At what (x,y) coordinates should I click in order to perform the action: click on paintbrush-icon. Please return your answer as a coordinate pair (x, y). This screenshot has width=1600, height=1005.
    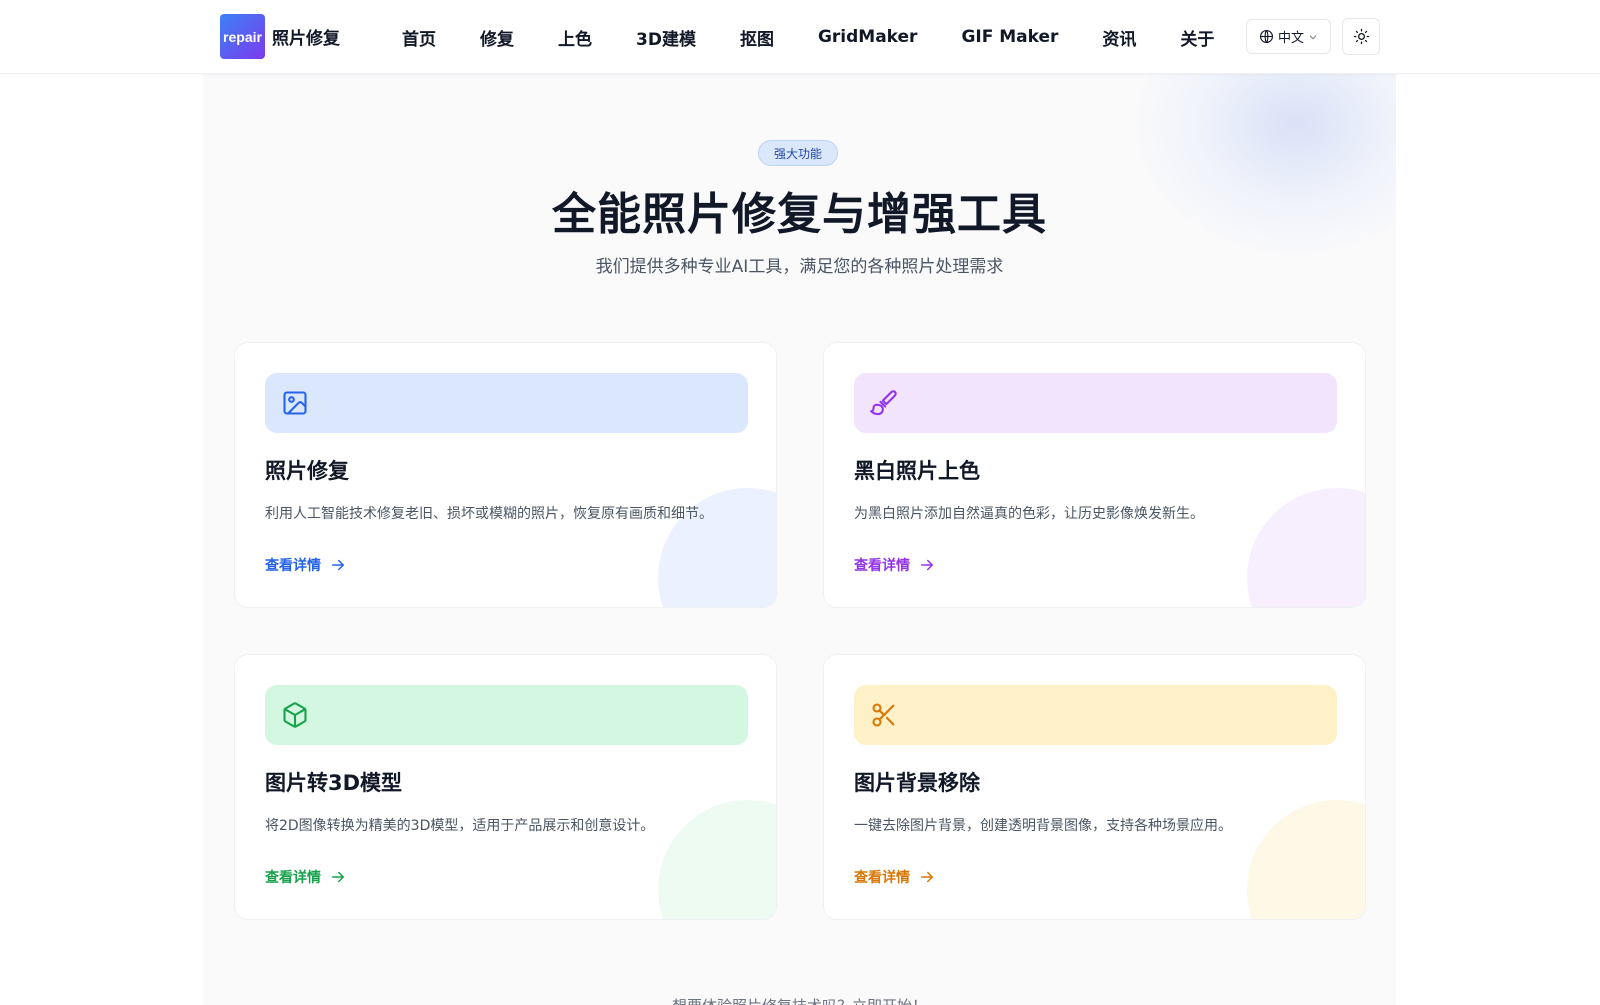
    Looking at the image, I should click on (883, 403).